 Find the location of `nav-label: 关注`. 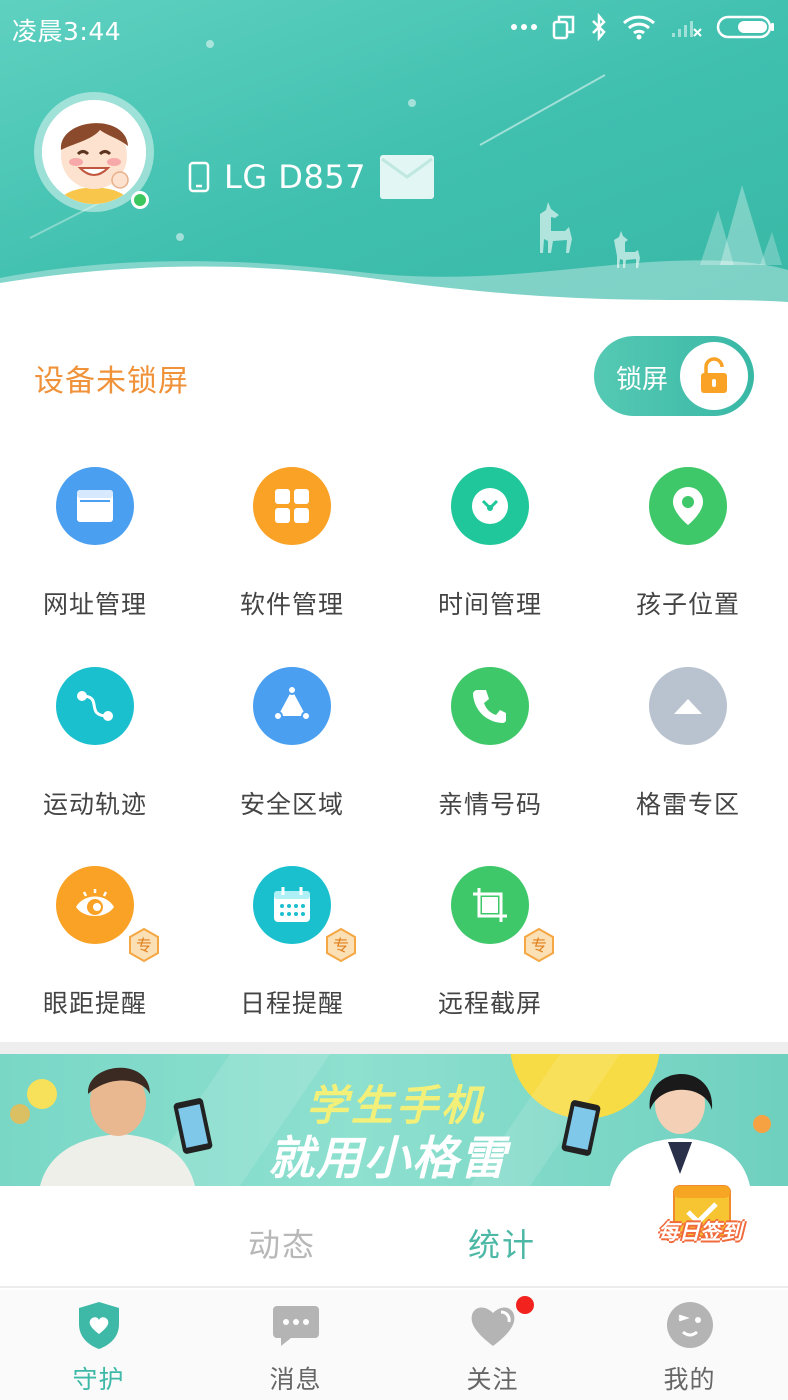

nav-label: 关注 is located at coordinates (492, 1379).